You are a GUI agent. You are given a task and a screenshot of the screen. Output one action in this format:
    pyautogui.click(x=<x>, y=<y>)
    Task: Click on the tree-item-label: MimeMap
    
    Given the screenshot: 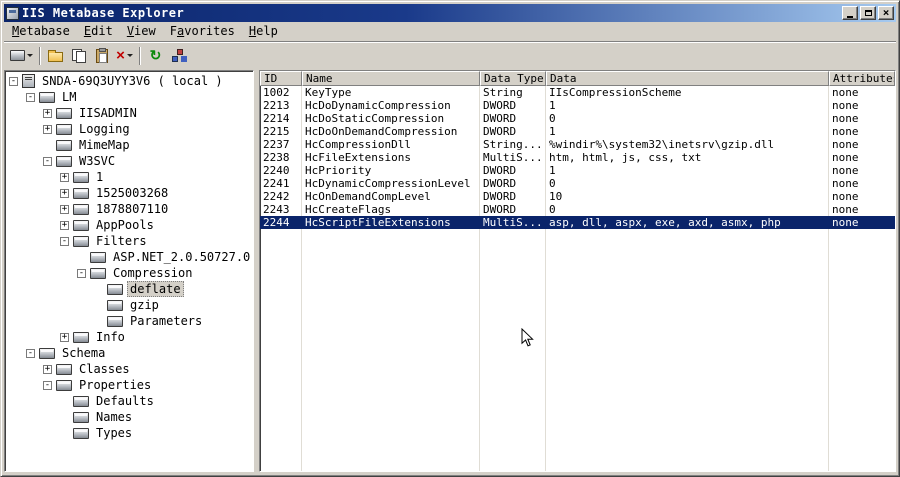 What is the action you would take?
    pyautogui.click(x=104, y=145)
    